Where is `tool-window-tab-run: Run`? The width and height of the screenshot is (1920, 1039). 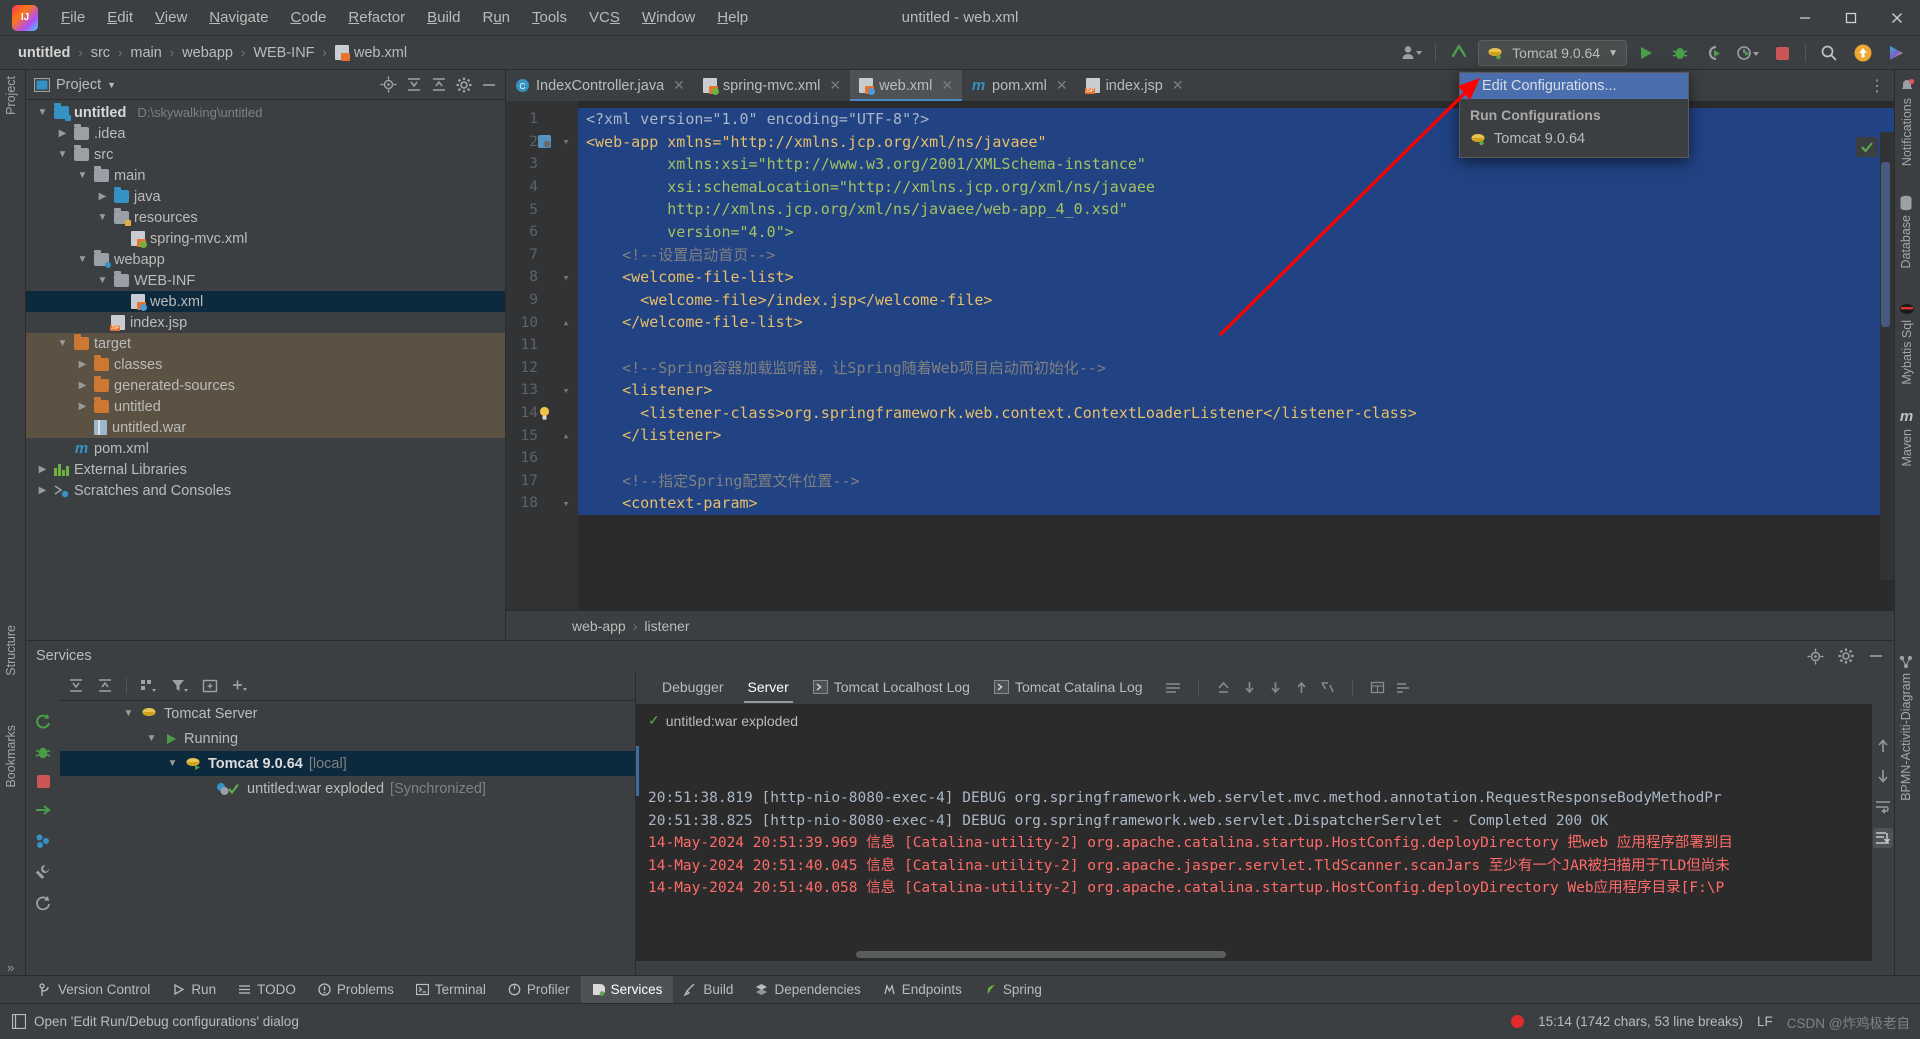 tool-window-tab-run: Run is located at coordinates (194, 990).